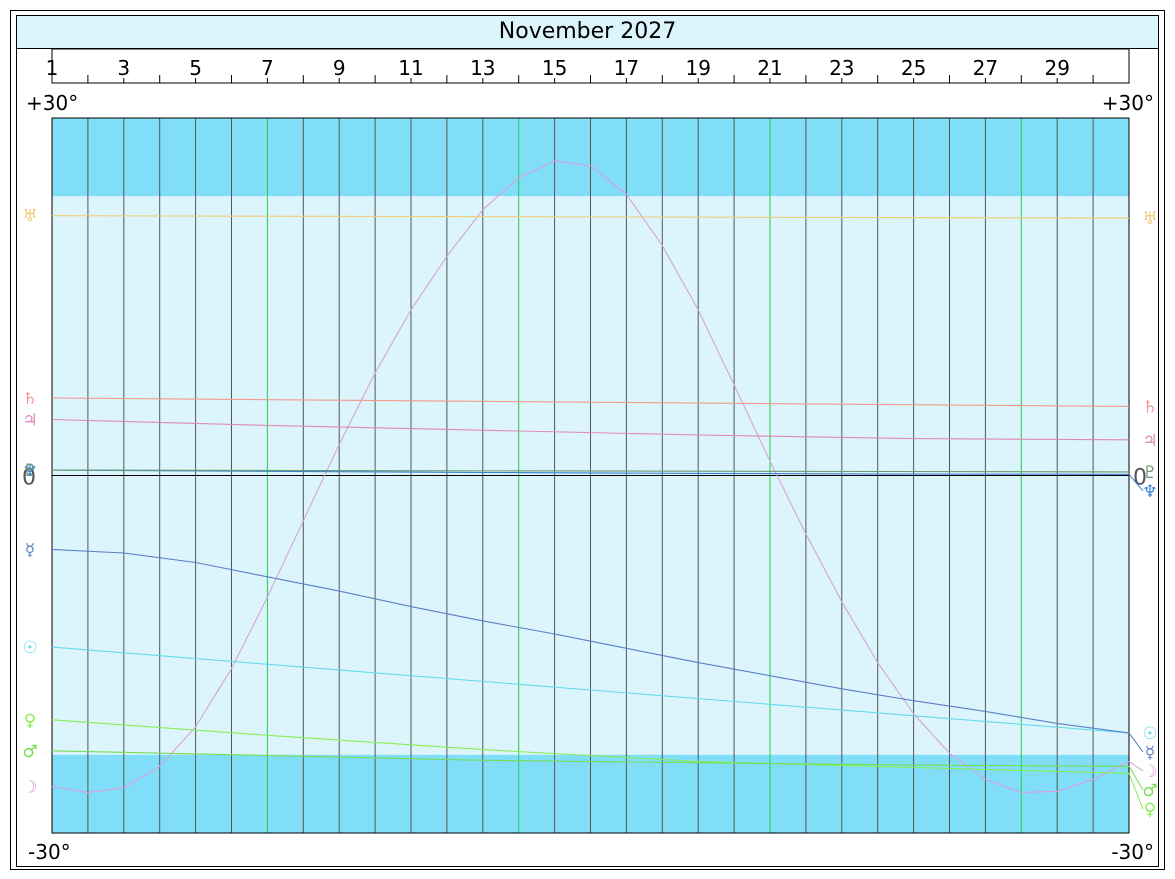 This screenshot has width=1175, height=879. What do you see at coordinates (29, 752) in the screenshot?
I see `mars-glyph-left: ♂` at bounding box center [29, 752].